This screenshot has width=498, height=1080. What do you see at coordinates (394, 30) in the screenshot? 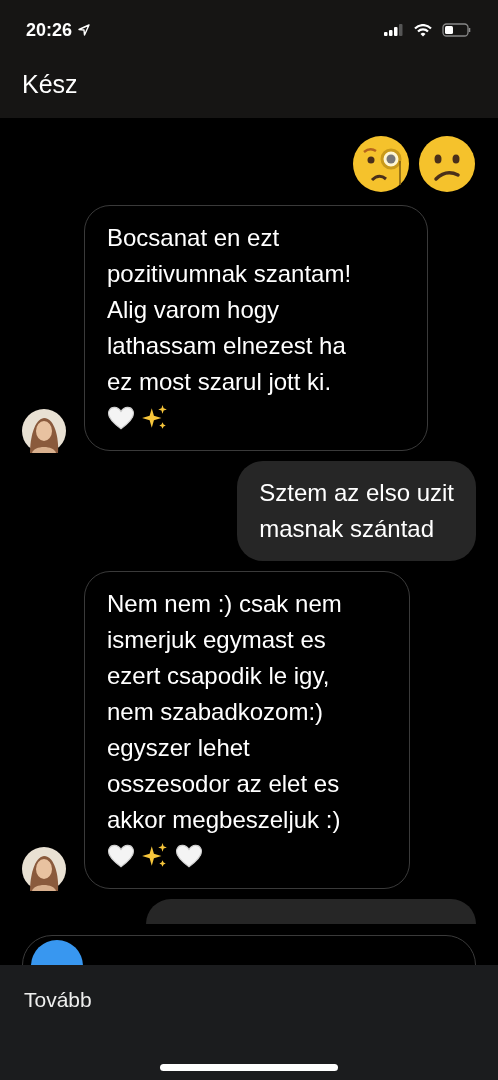
I see `signal-icon` at bounding box center [394, 30].